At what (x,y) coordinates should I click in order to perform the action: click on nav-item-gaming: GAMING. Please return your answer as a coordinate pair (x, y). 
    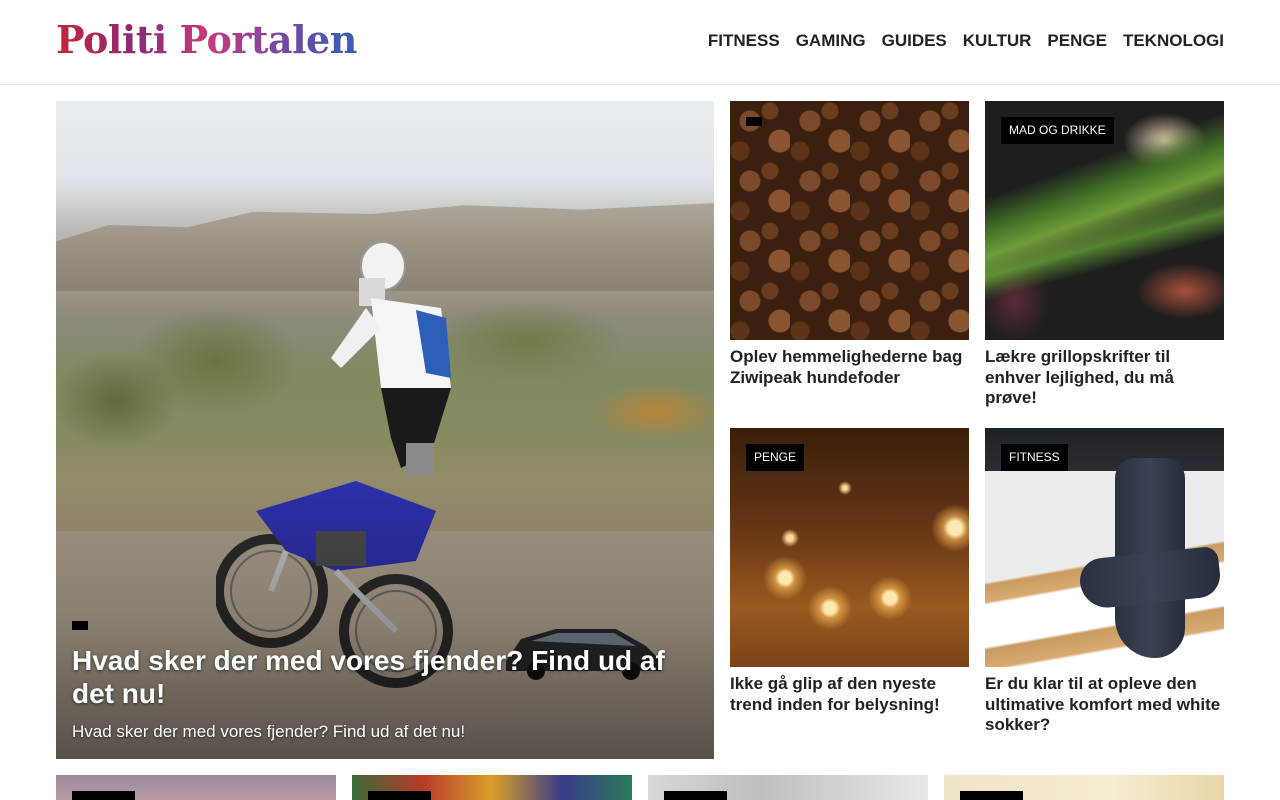
    Looking at the image, I should click on (831, 41).